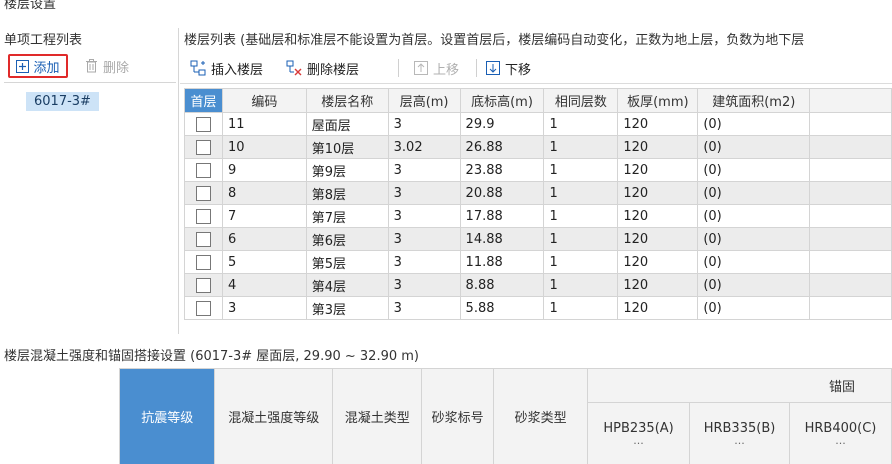  Describe the element at coordinates (754, 100) in the screenshot. I see `col-header-area: 建筑面积(m2)` at that location.